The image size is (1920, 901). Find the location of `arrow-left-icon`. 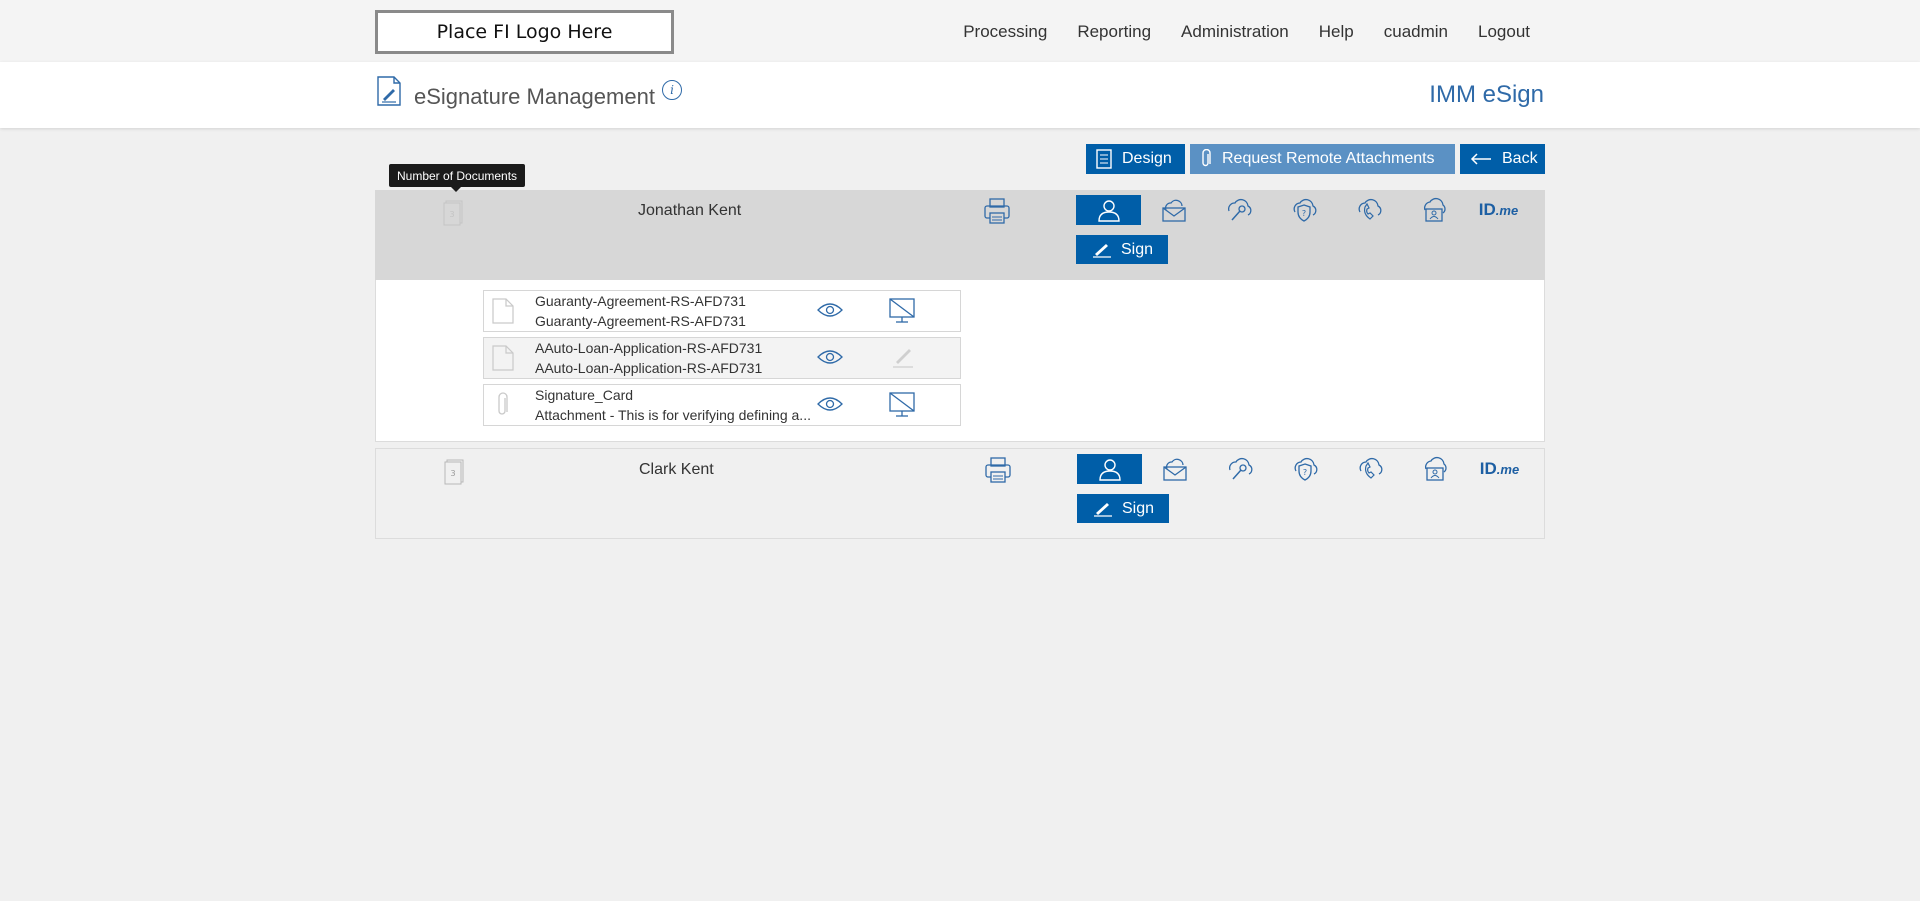

arrow-left-icon is located at coordinates (1481, 159).